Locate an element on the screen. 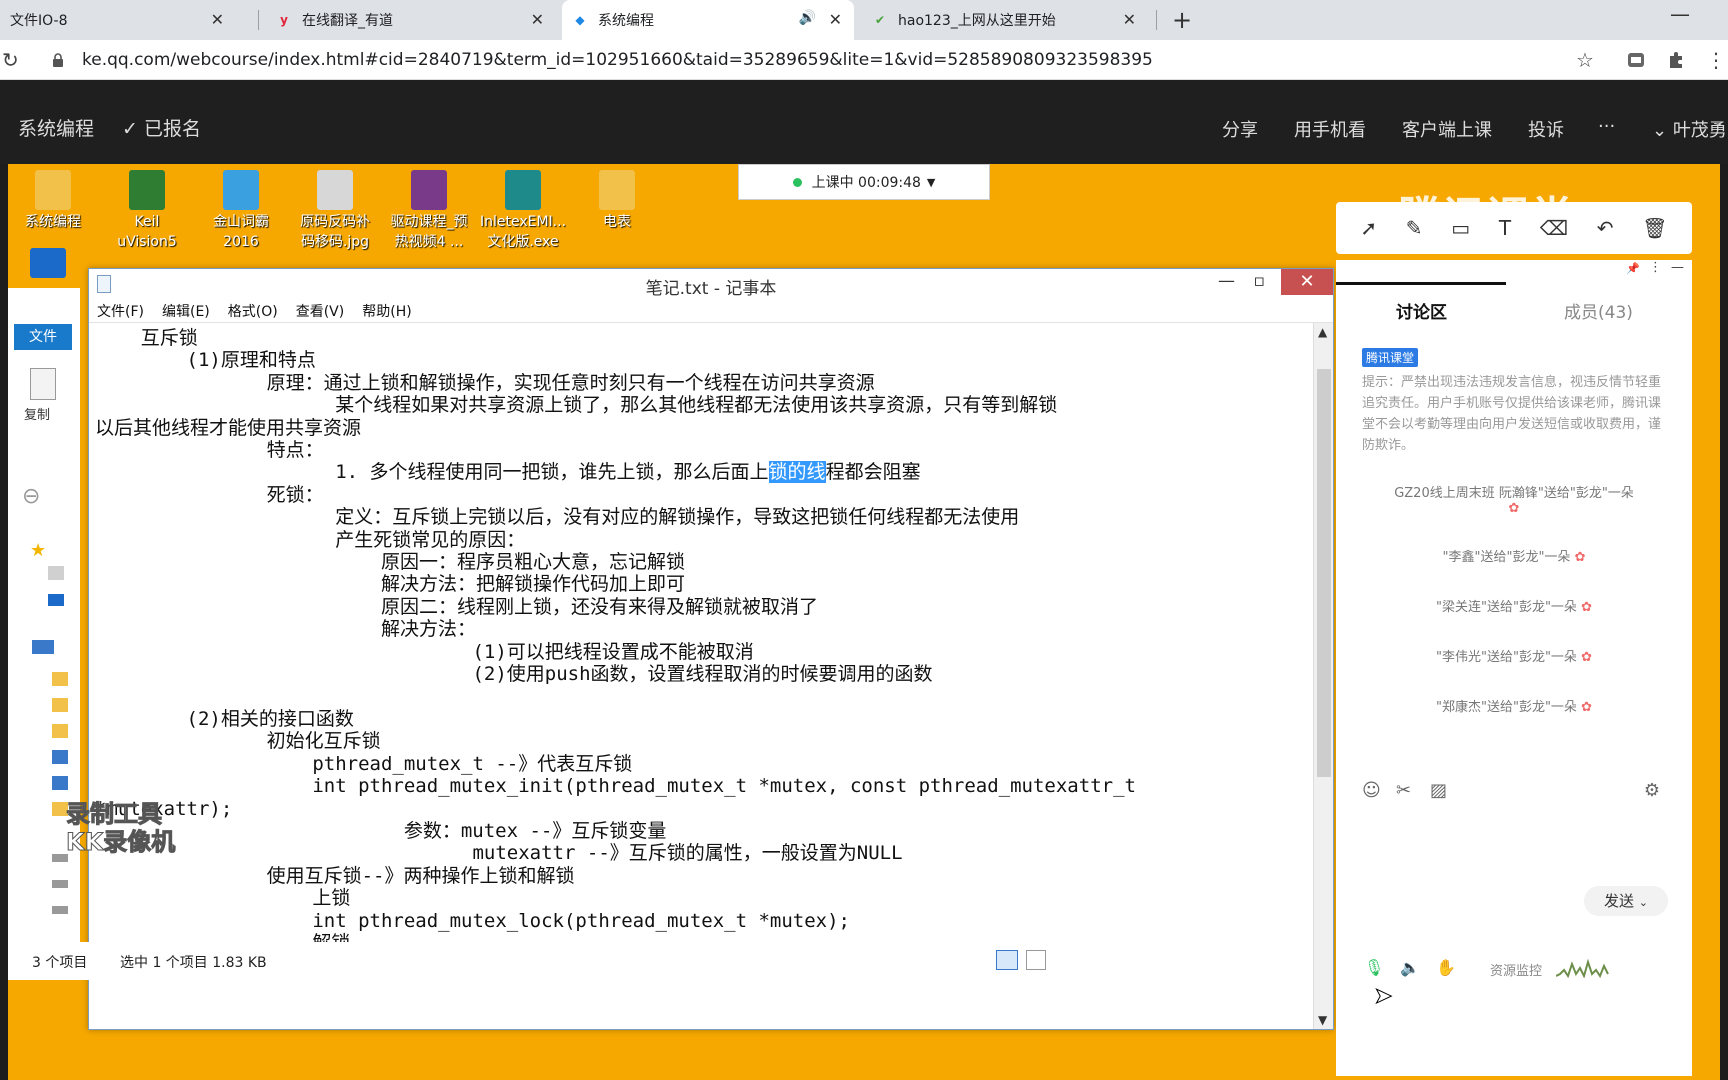 Image resolution: width=1728 pixels, height=1080 pixels. tab-file-io: 文件IO-8 ✕ is located at coordinates (118, 20).